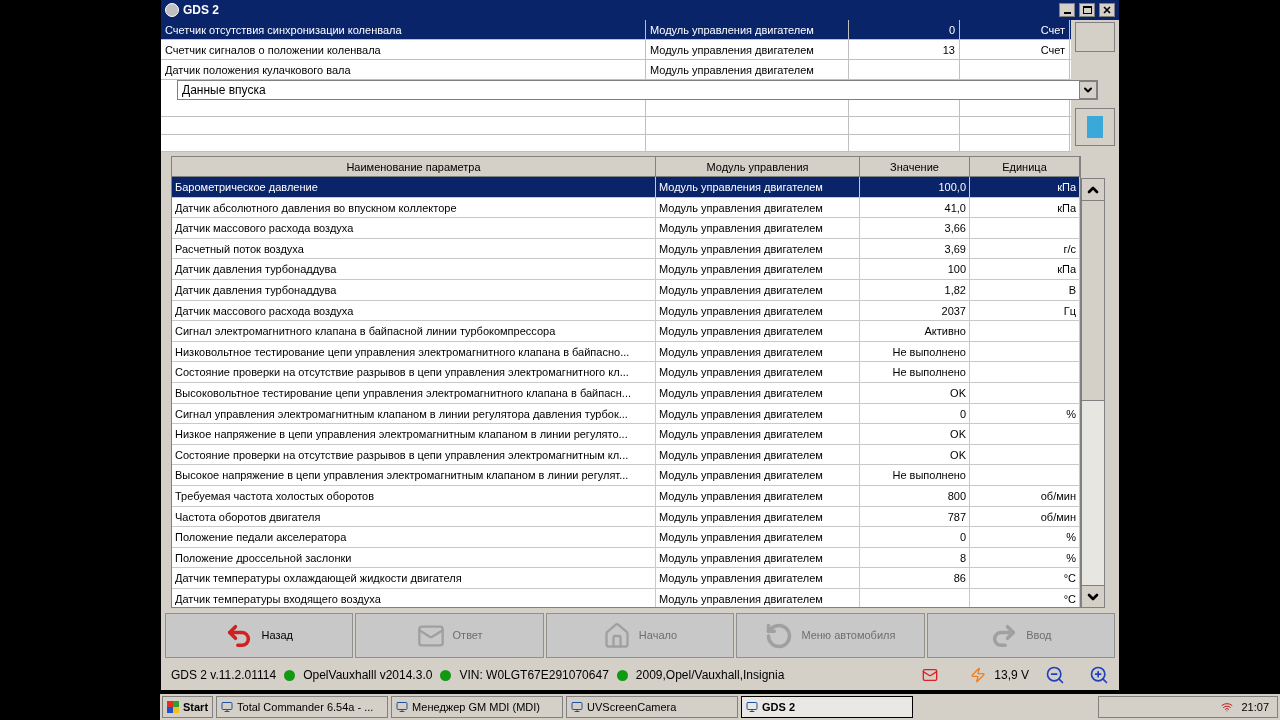 The image size is (1280, 720). I want to click on table-cell: Положение педали акселератора, so click(414, 537).